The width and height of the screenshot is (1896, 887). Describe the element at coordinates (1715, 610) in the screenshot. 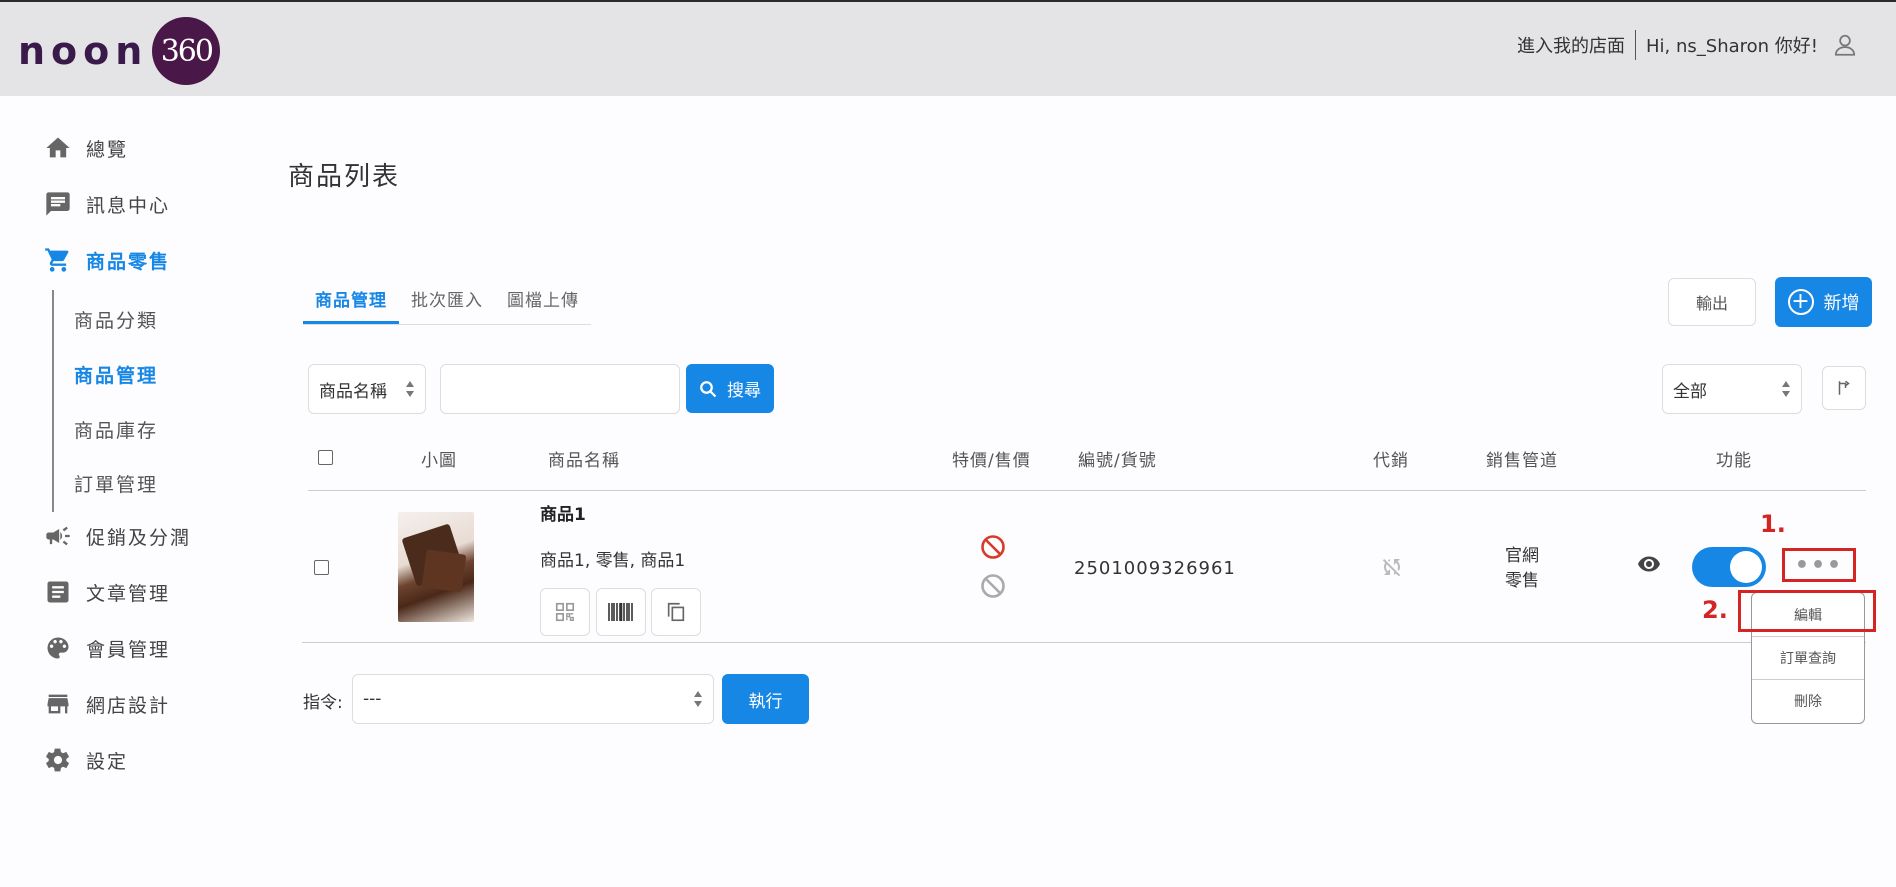

I see `annotation-step-2: 2.` at that location.